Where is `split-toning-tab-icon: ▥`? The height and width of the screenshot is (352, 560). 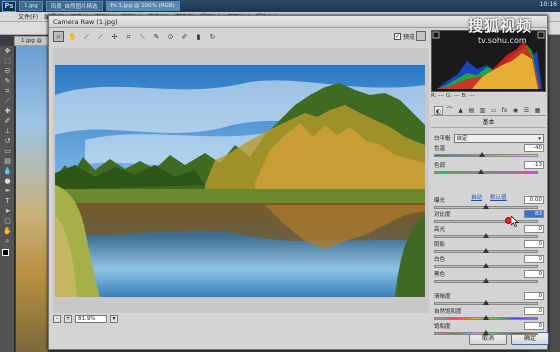
split-toning-tab-icon: ▥ is located at coordinates (482, 110).